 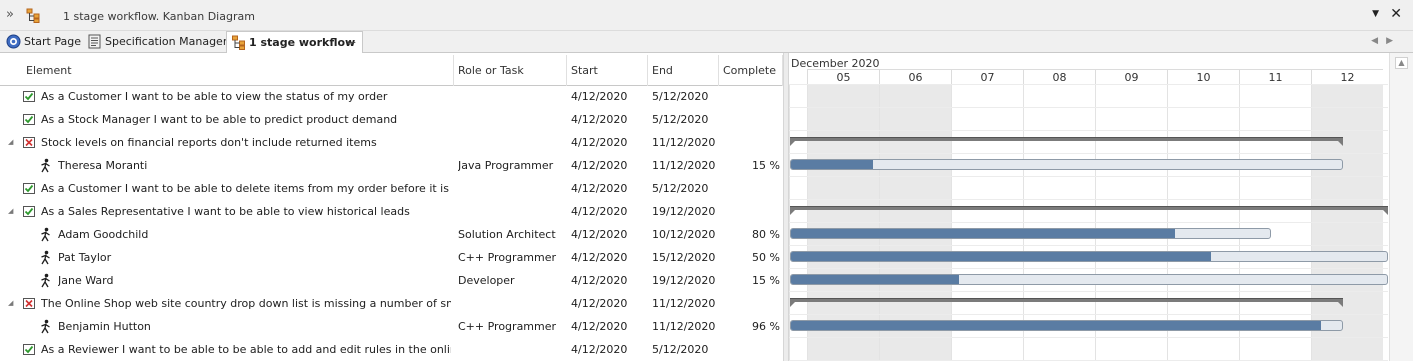 I want to click on close-icon: ✕, so click(x=1396, y=14).